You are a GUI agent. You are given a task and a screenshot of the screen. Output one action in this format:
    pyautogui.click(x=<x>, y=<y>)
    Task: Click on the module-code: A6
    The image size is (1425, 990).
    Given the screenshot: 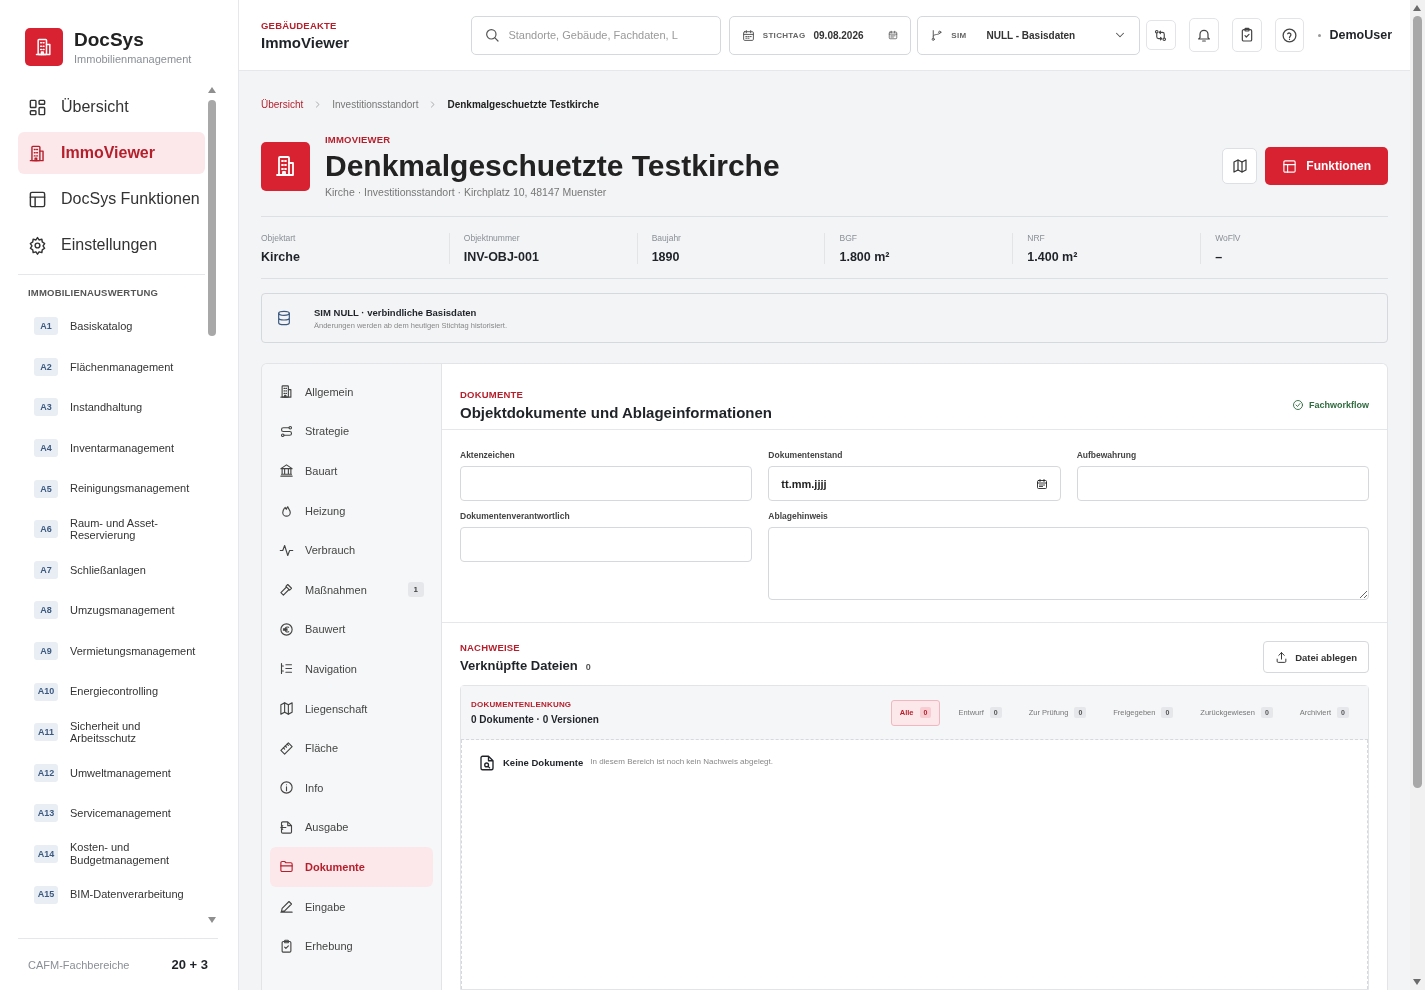 What is the action you would take?
    pyautogui.click(x=46, y=529)
    